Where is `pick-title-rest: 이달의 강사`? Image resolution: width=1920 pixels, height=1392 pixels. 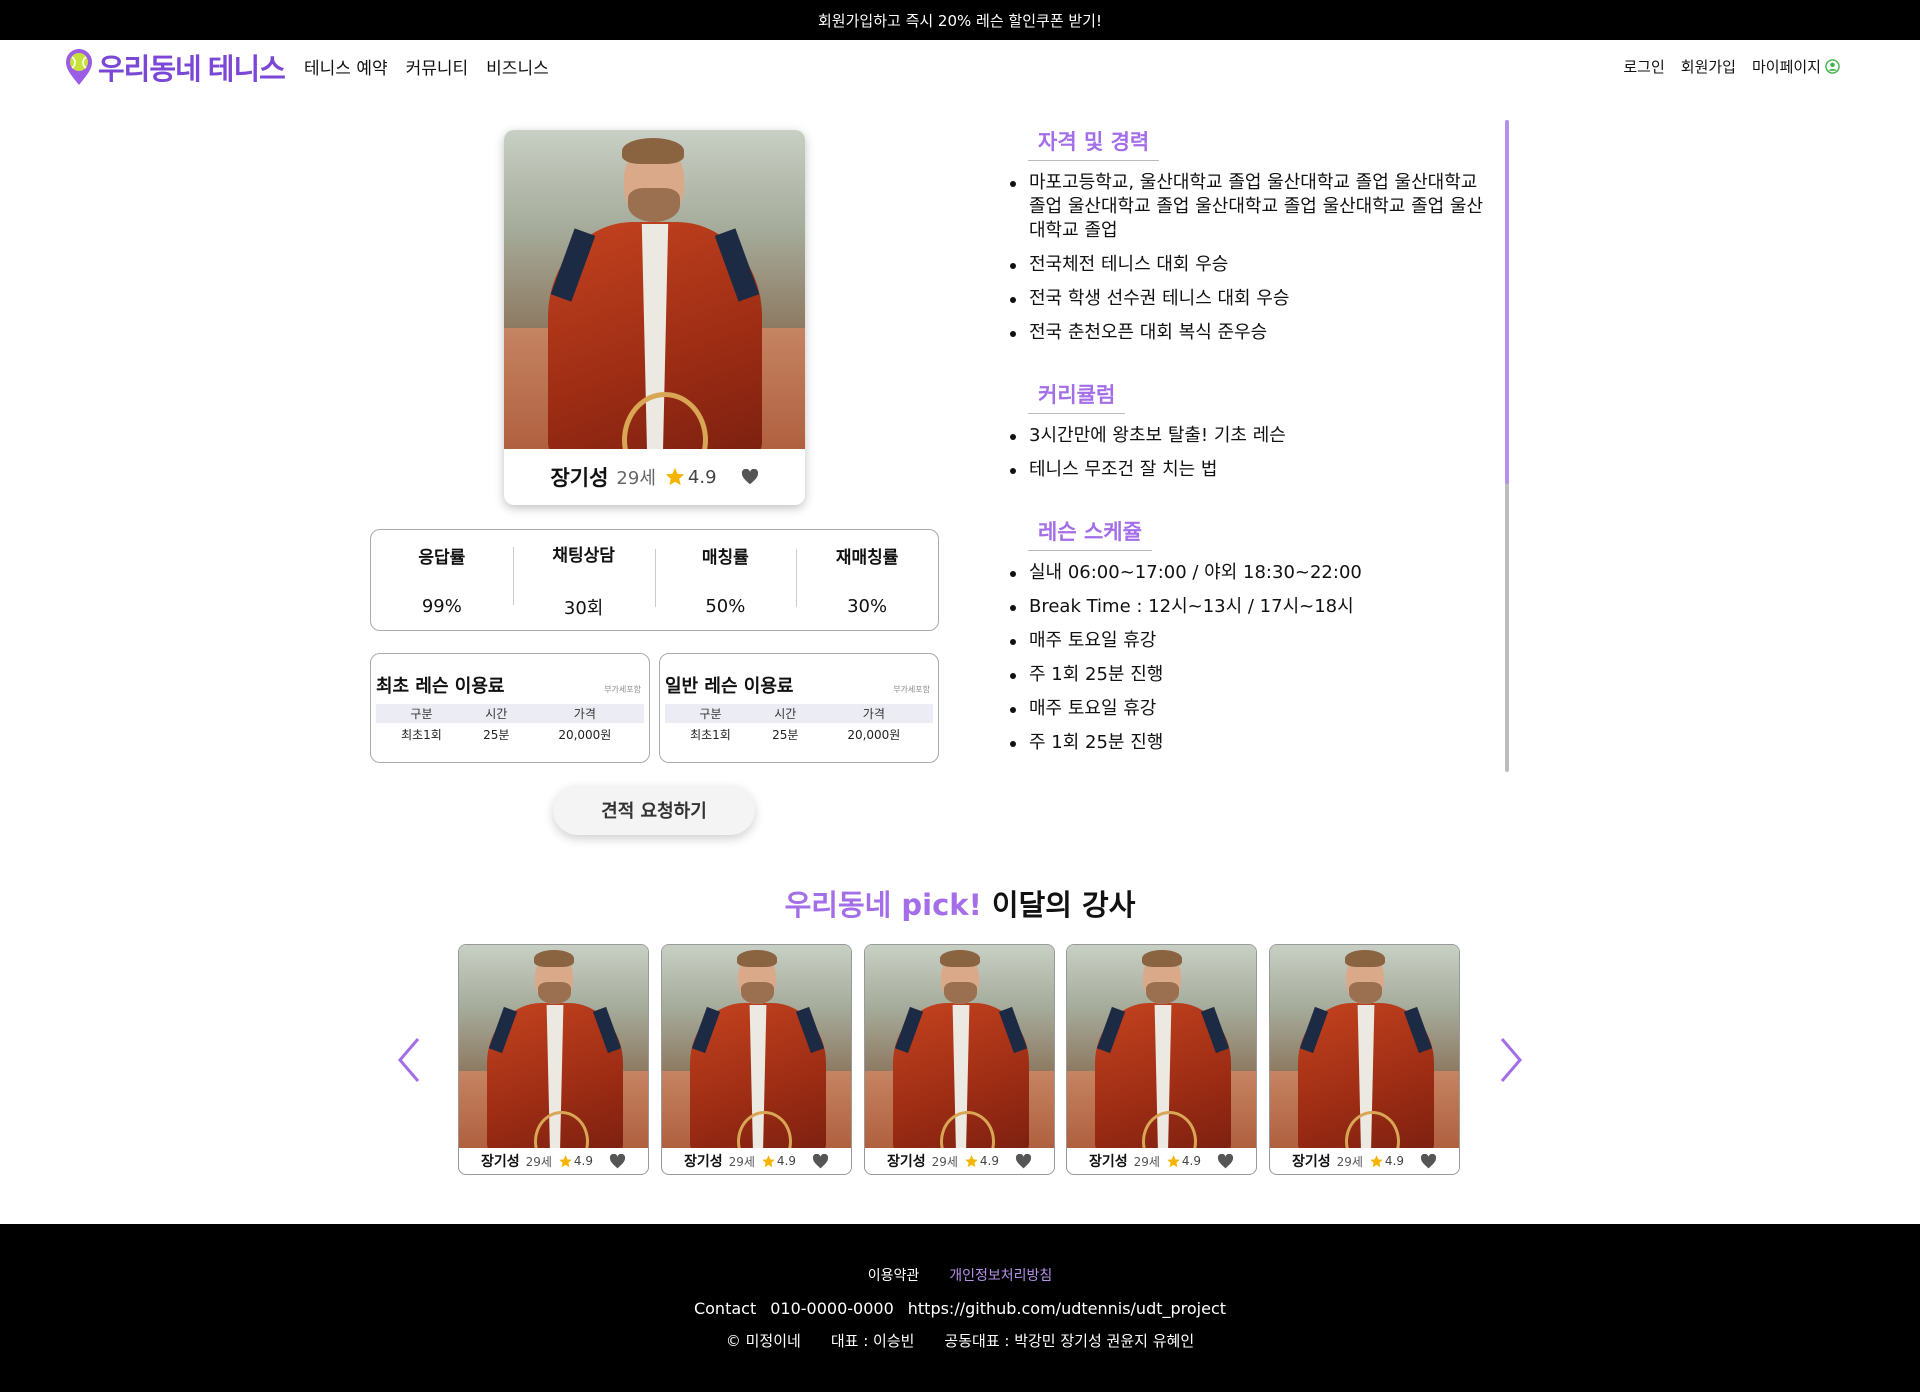
pick-title-rest: 이달의 강사 is located at coordinates (1058, 905).